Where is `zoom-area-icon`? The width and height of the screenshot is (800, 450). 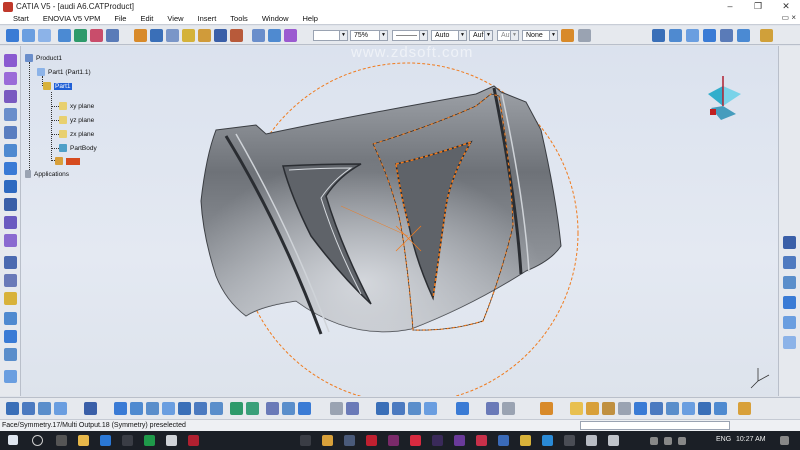
zoom-area-icon is located at coordinates (90, 408).